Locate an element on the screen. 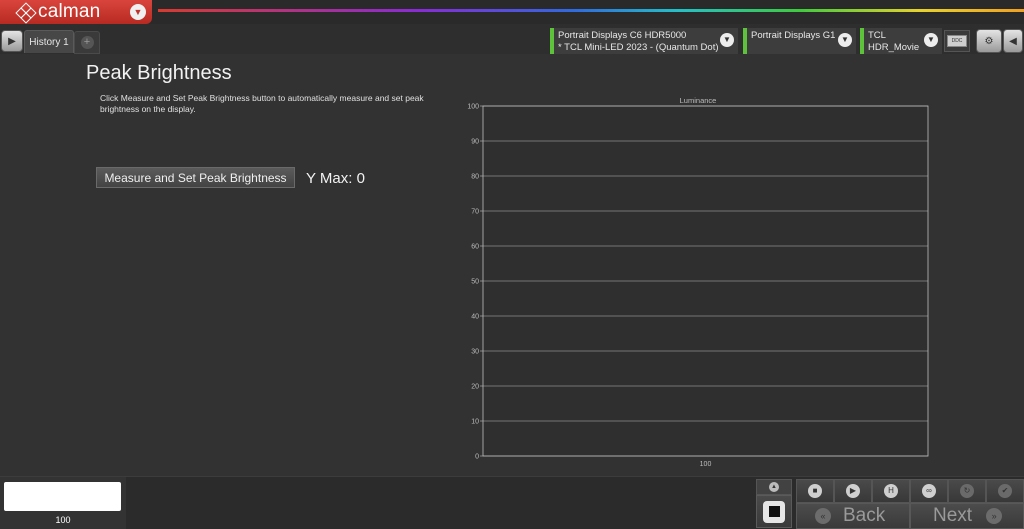 The image size is (1024, 529). monitor-icon: DDC is located at coordinates (957, 41).